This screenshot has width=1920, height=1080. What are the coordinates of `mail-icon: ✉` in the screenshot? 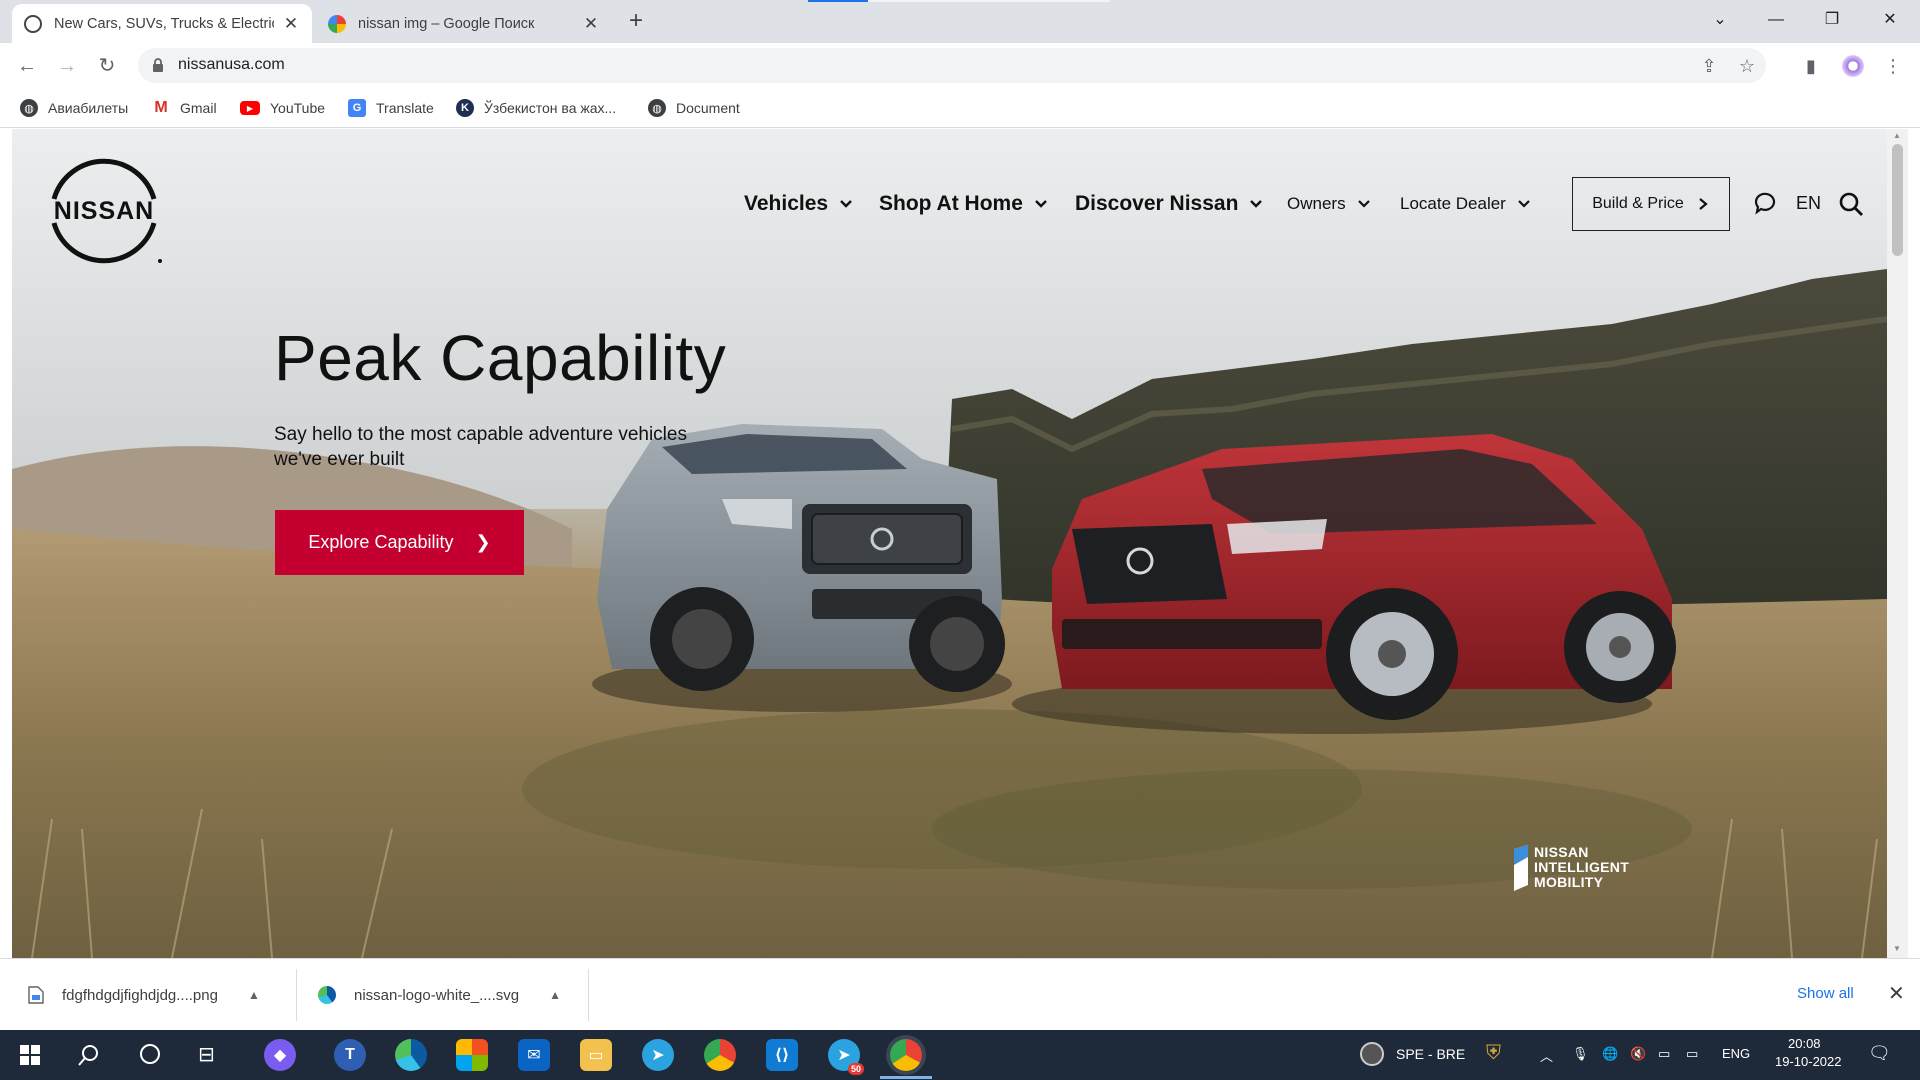 It's located at (534, 1055).